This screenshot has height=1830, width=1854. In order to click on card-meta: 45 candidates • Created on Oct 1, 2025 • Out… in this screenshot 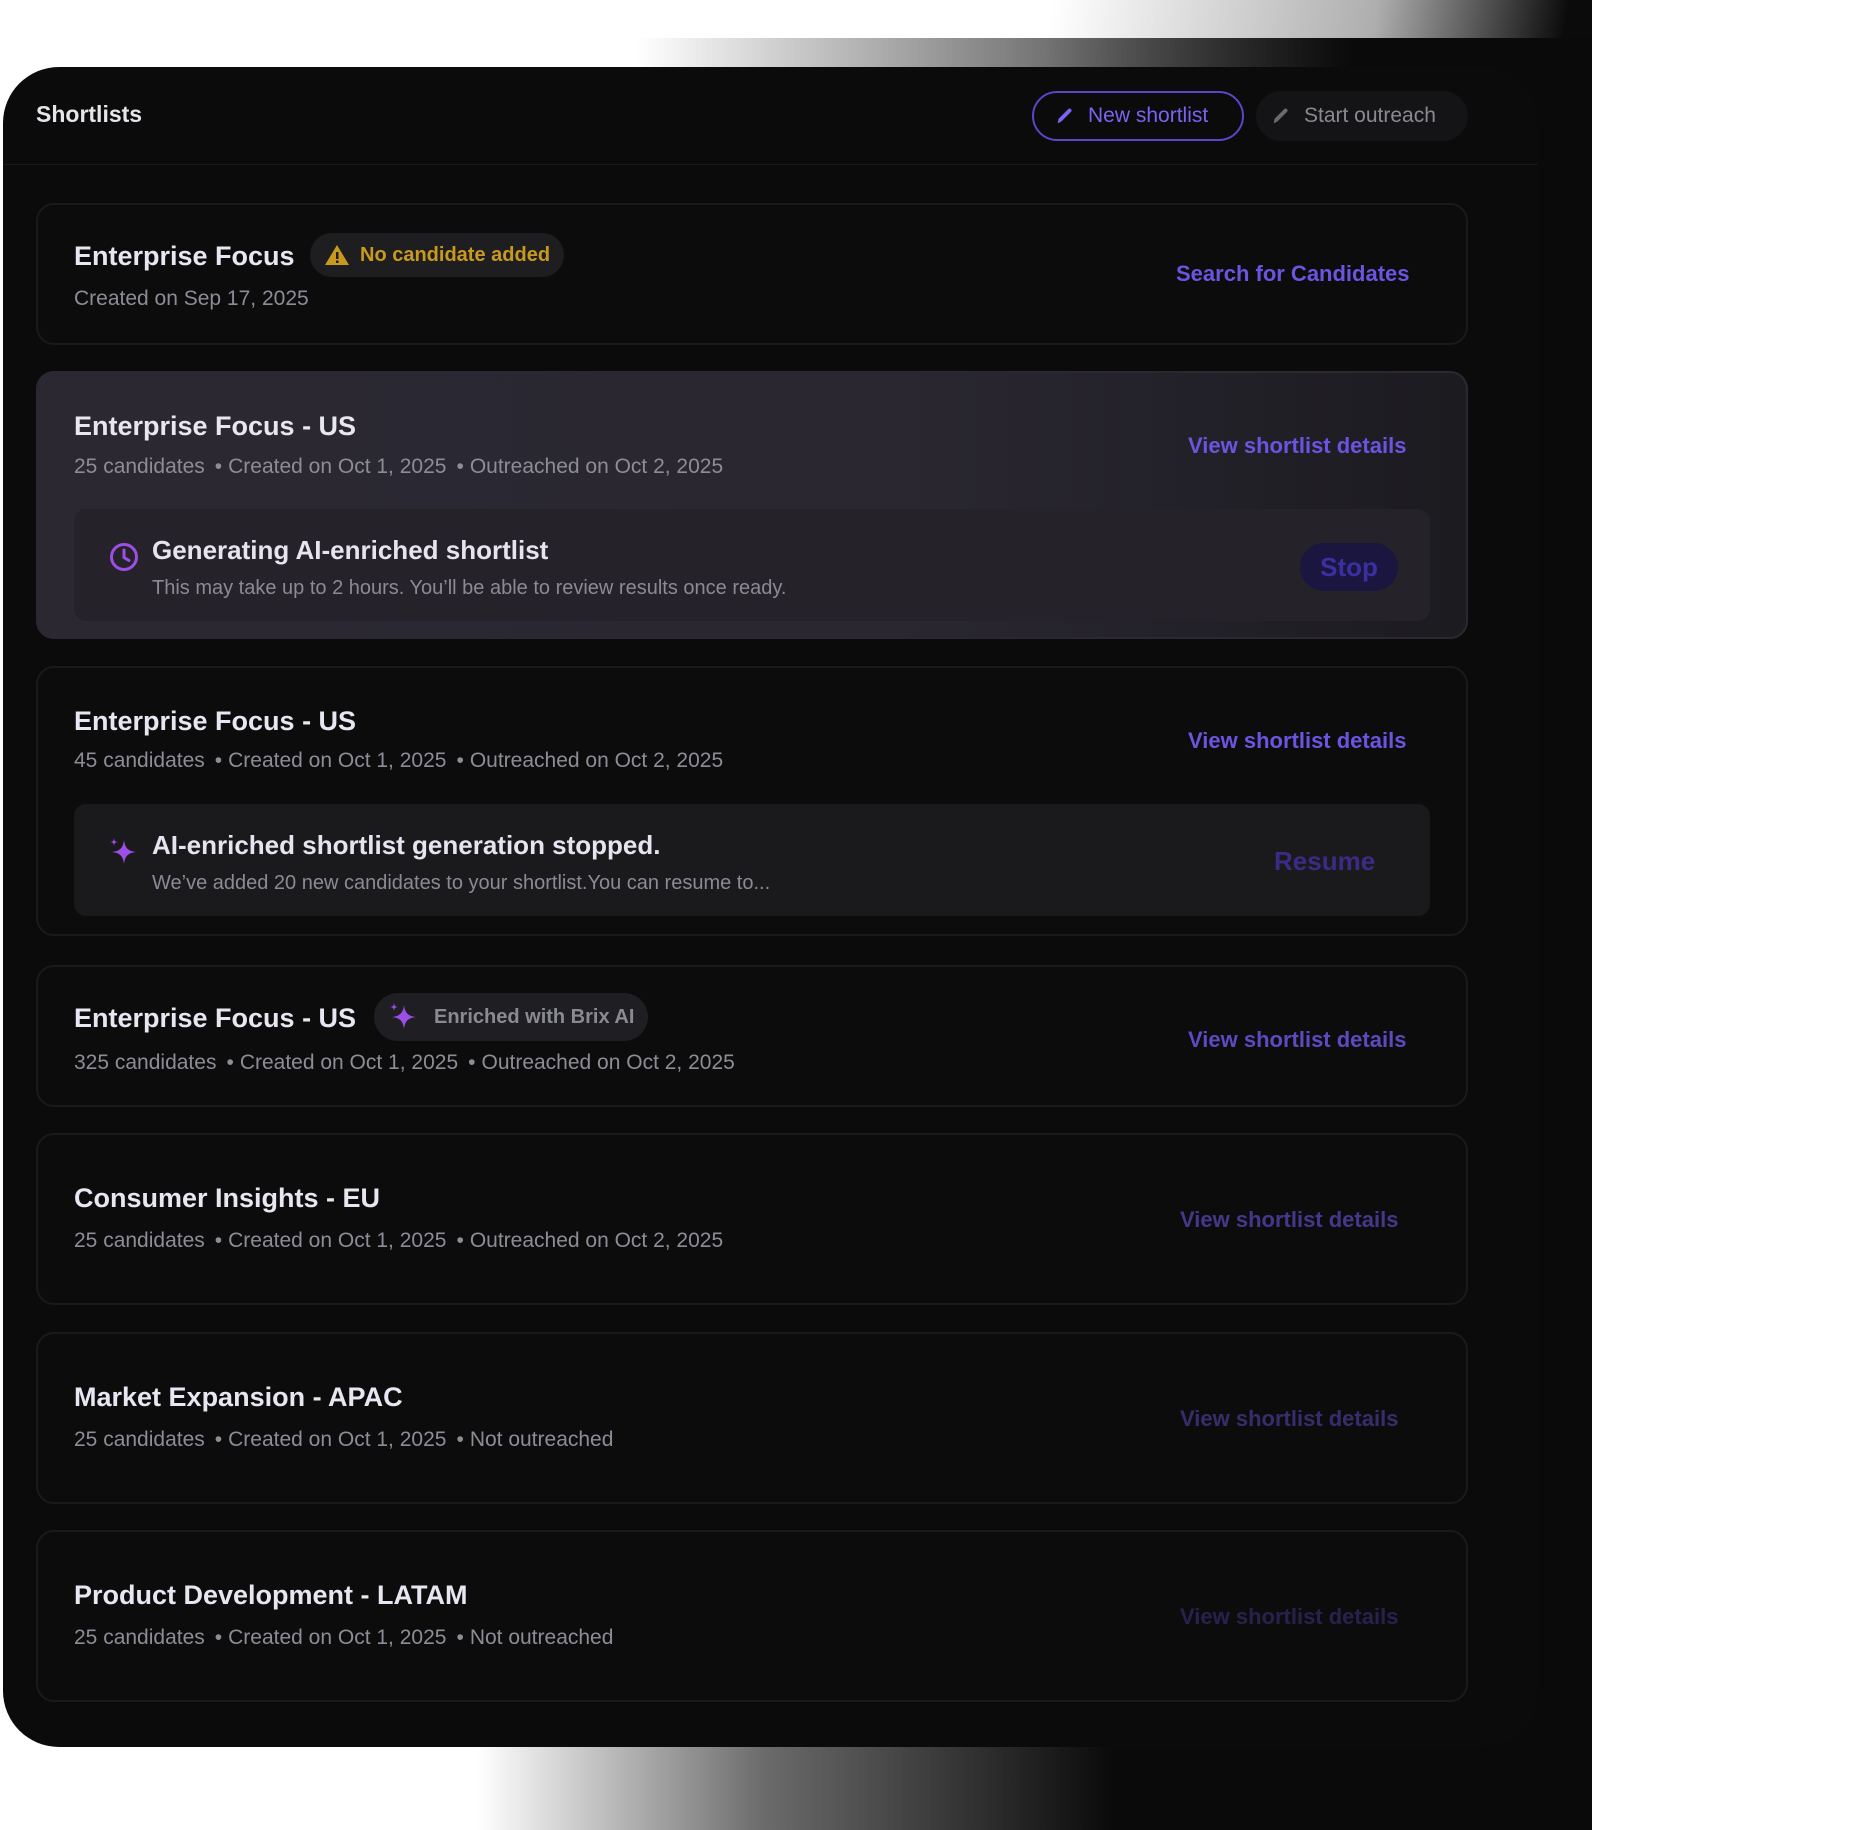, I will do `click(399, 760)`.